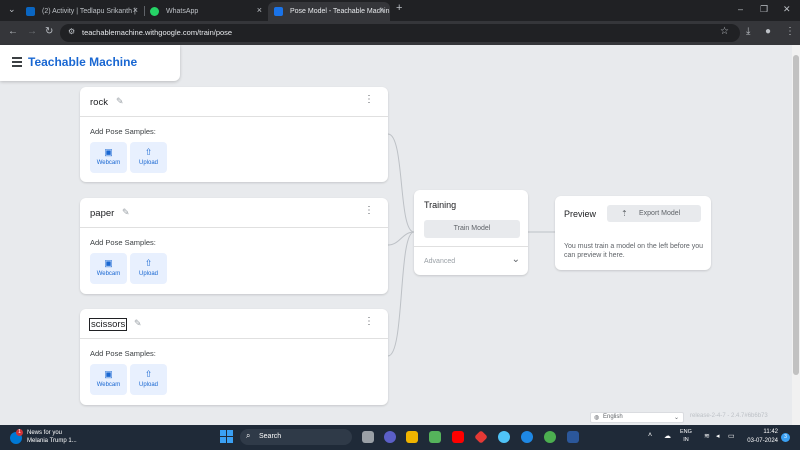  I want to click on store-icon, so click(435, 437).